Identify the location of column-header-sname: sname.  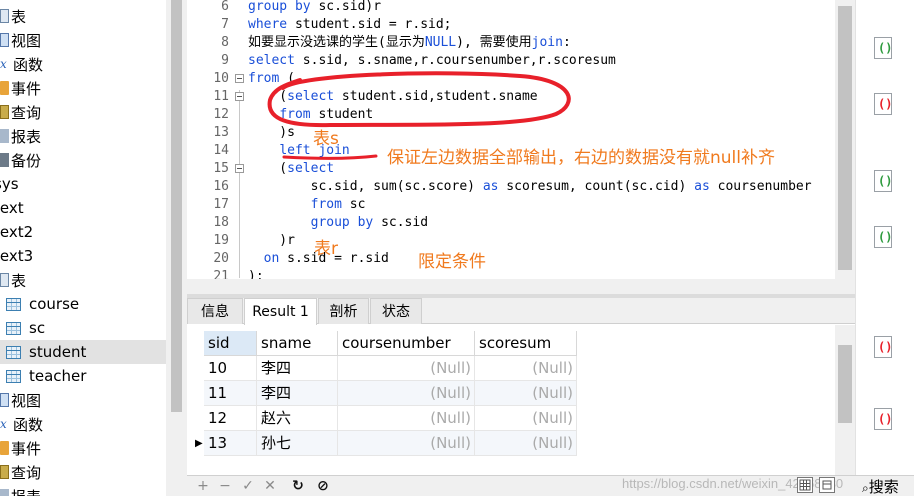
(297, 343).